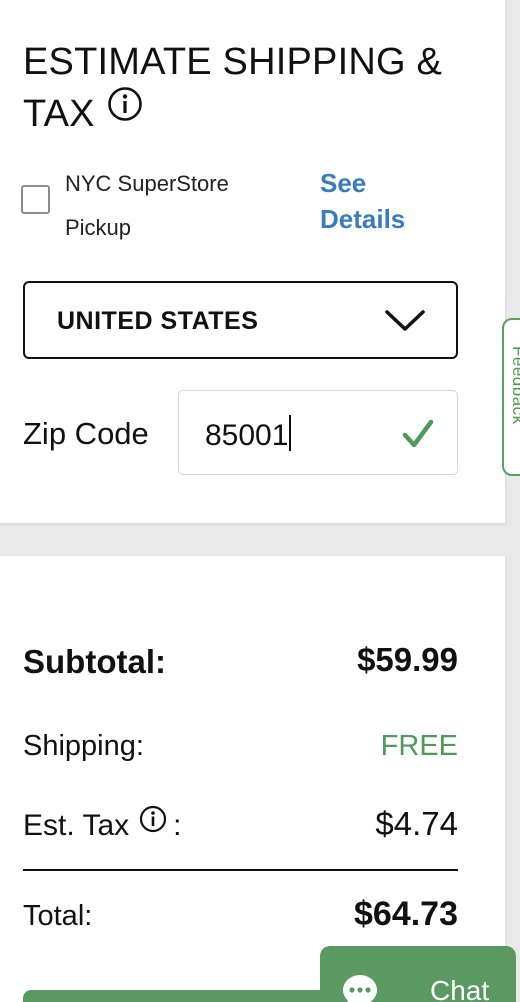  I want to click on zip-code-label: Zip Code, so click(86, 433).